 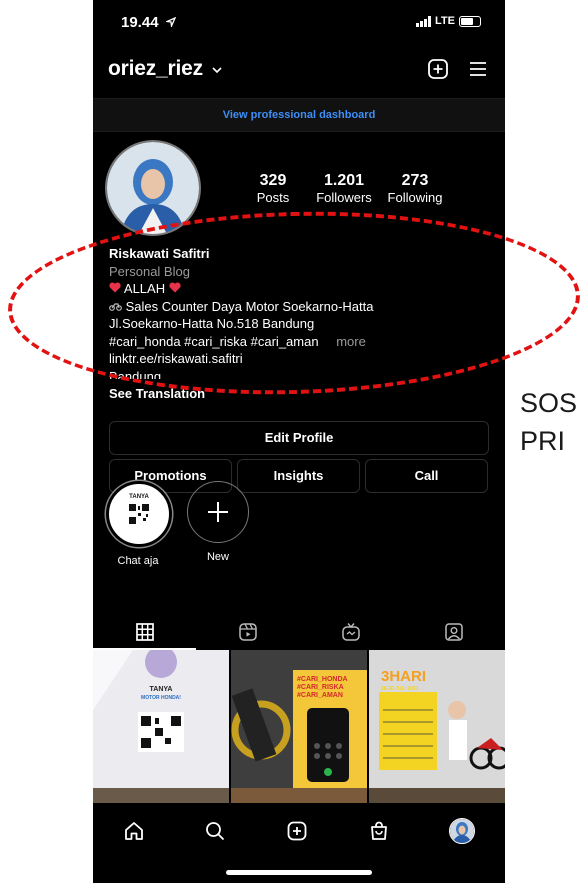 I want to click on home-icon, so click(x=134, y=831).